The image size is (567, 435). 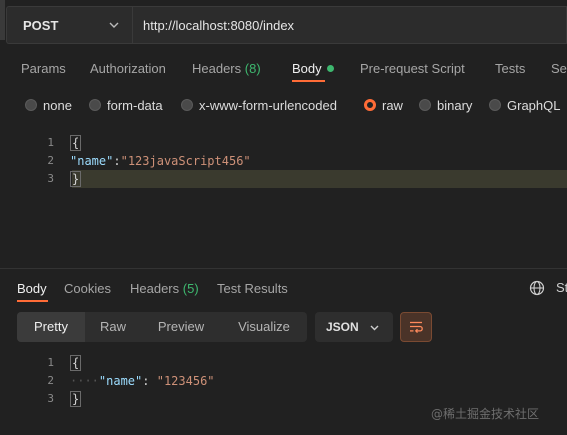 I want to click on method-select: POST, so click(x=69, y=25).